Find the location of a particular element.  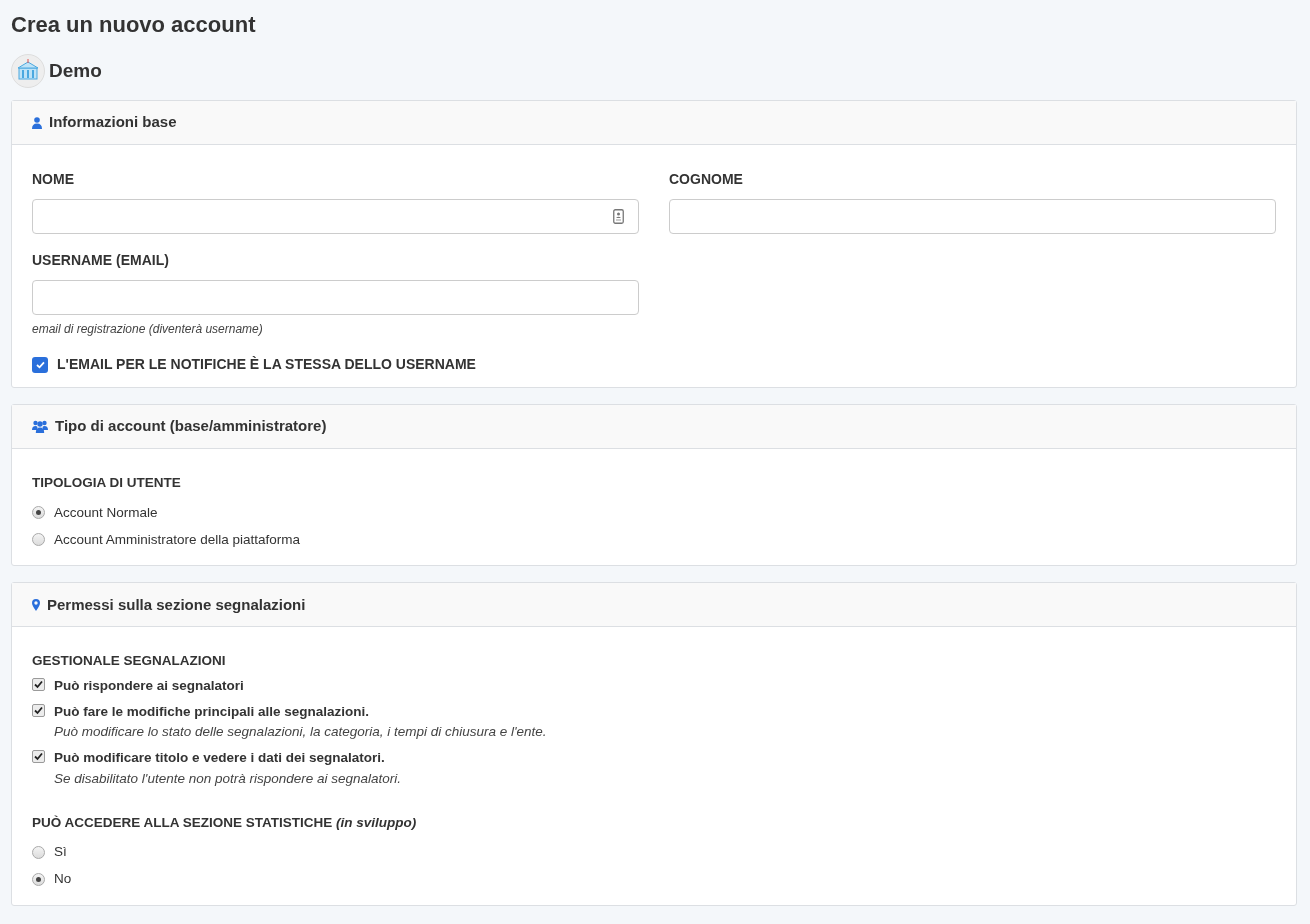

permission-label: Può fare le modifiche principali alle segnalazioni. is located at coordinates (212, 711).